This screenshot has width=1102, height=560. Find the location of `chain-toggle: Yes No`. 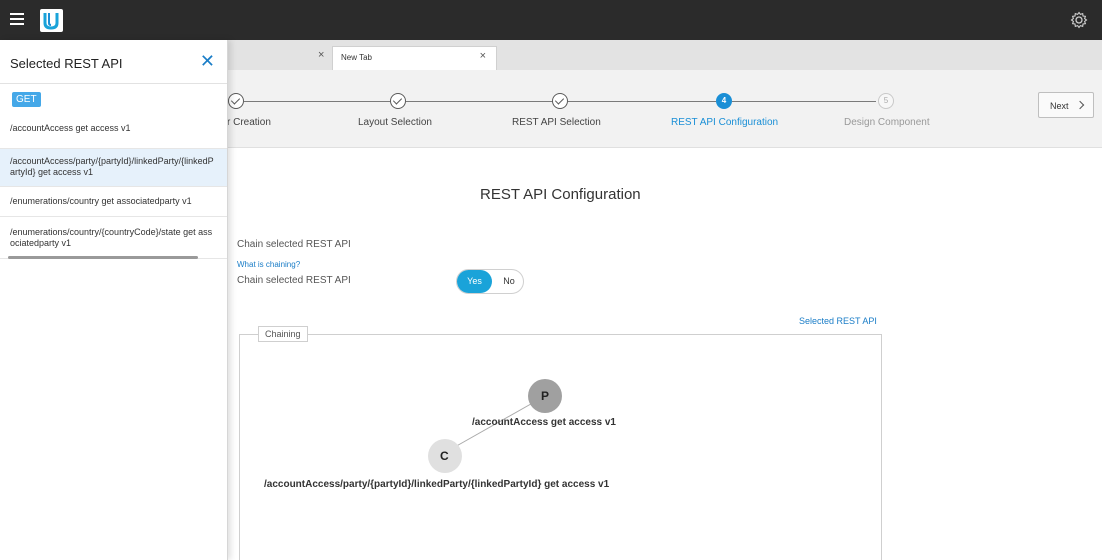

chain-toggle: Yes No is located at coordinates (490, 281).